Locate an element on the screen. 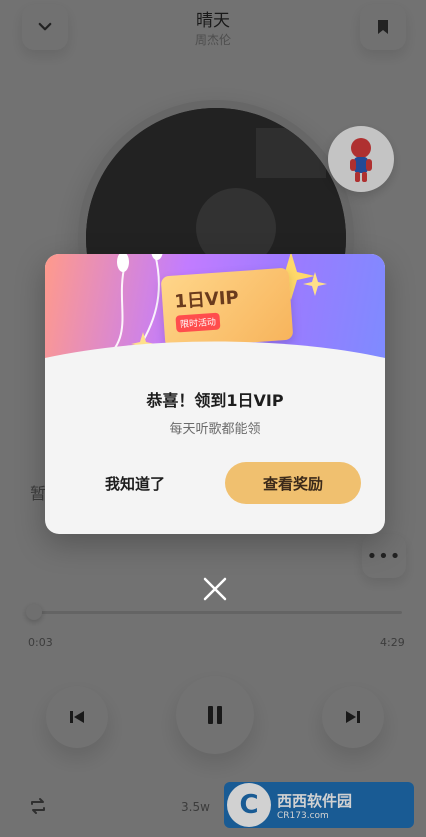  close-dialog-button is located at coordinates (215, 589).